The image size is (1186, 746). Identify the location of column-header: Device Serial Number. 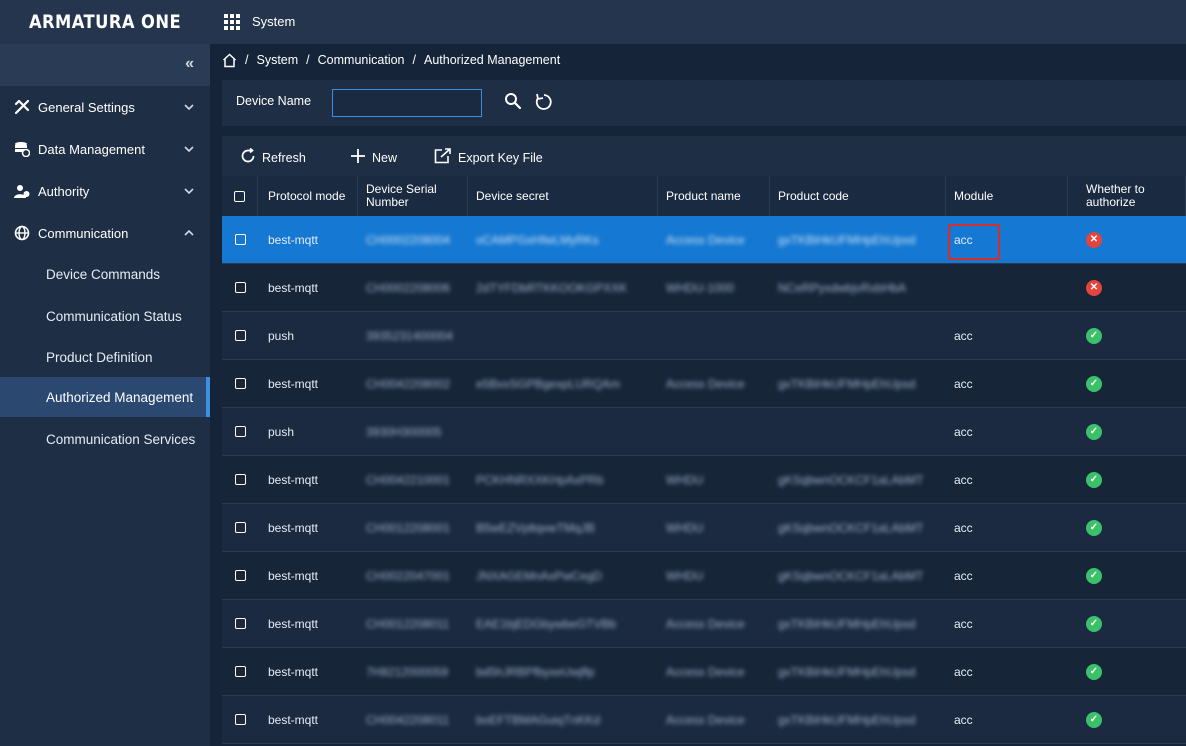
(413, 196).